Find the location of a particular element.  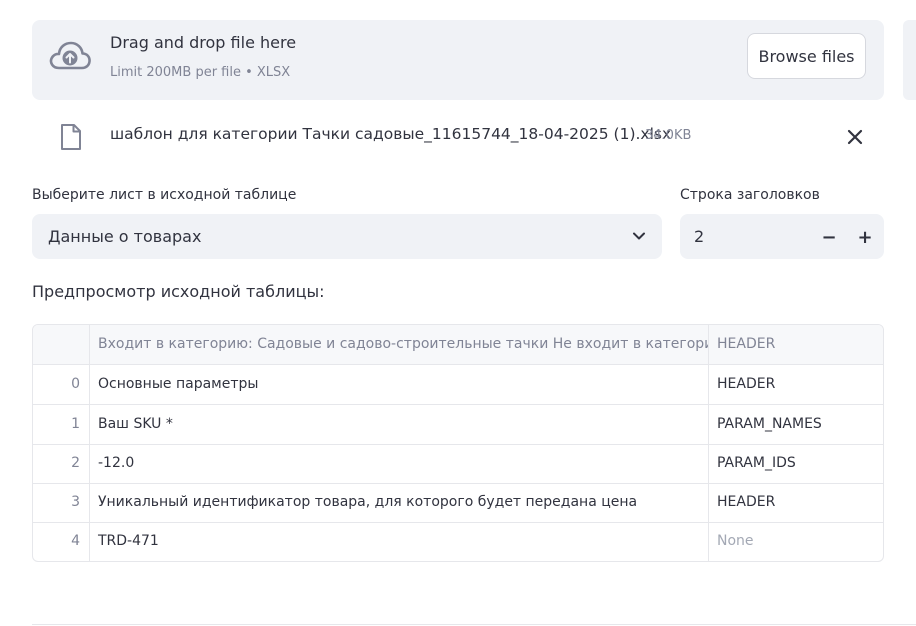

table-cell: PARAM_IDS is located at coordinates (796, 463).